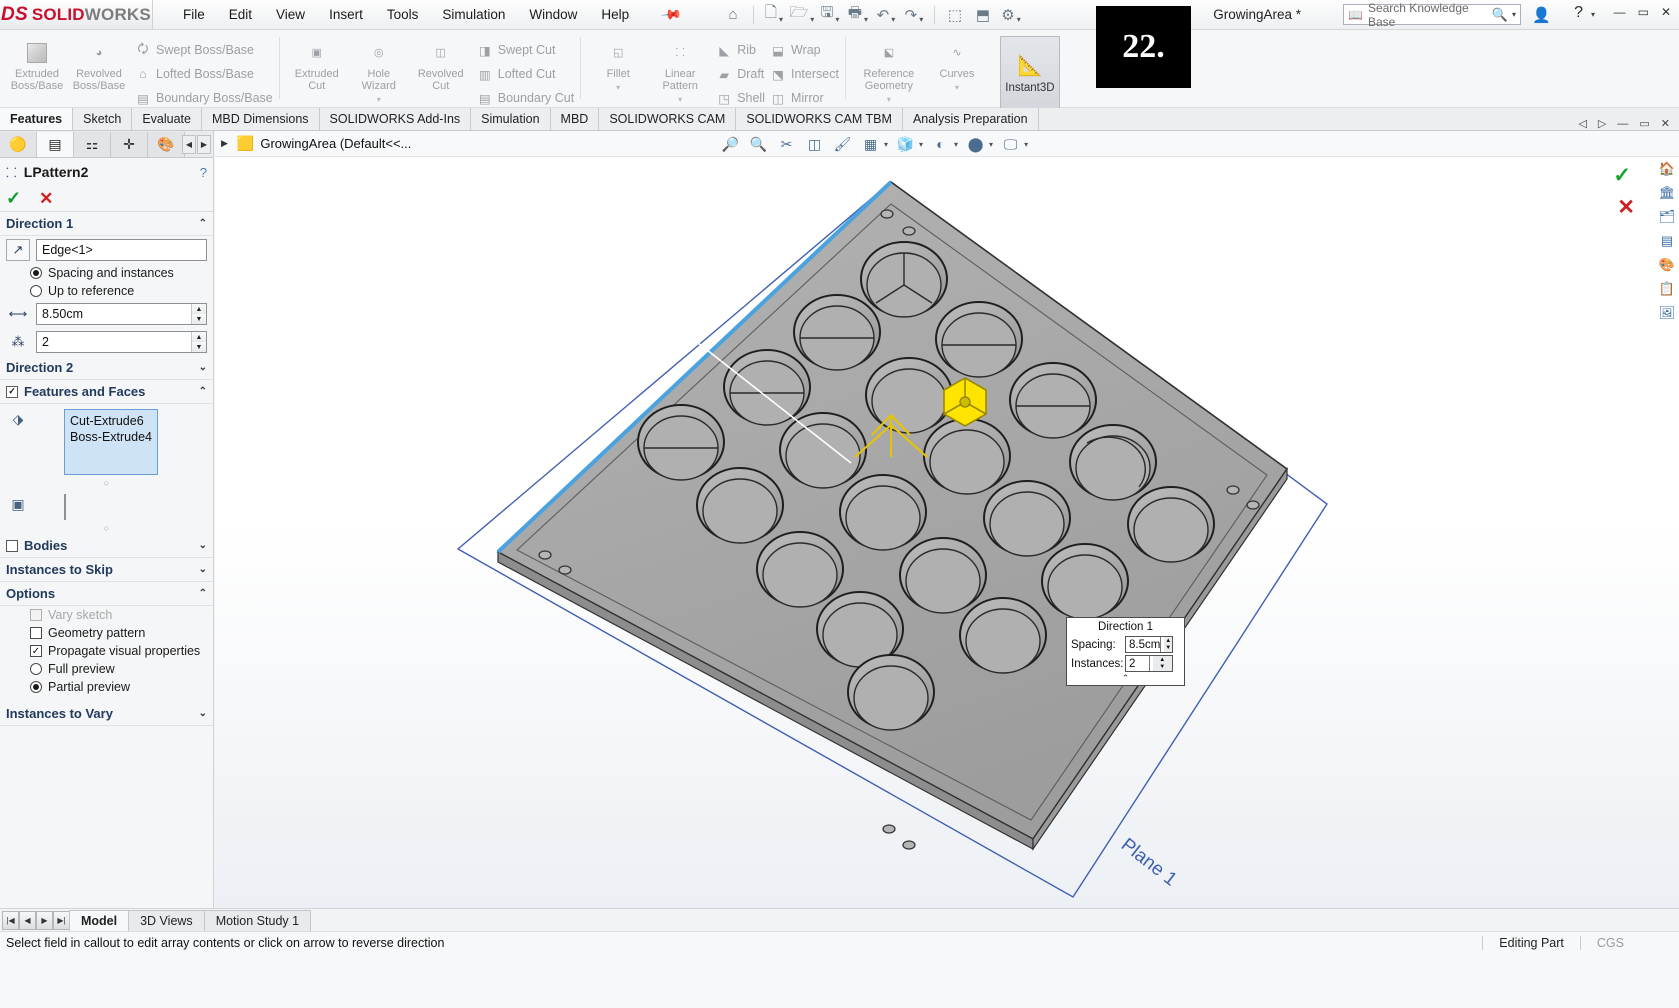  I want to click on red-x-confirm-icon: ✕, so click(1626, 207).